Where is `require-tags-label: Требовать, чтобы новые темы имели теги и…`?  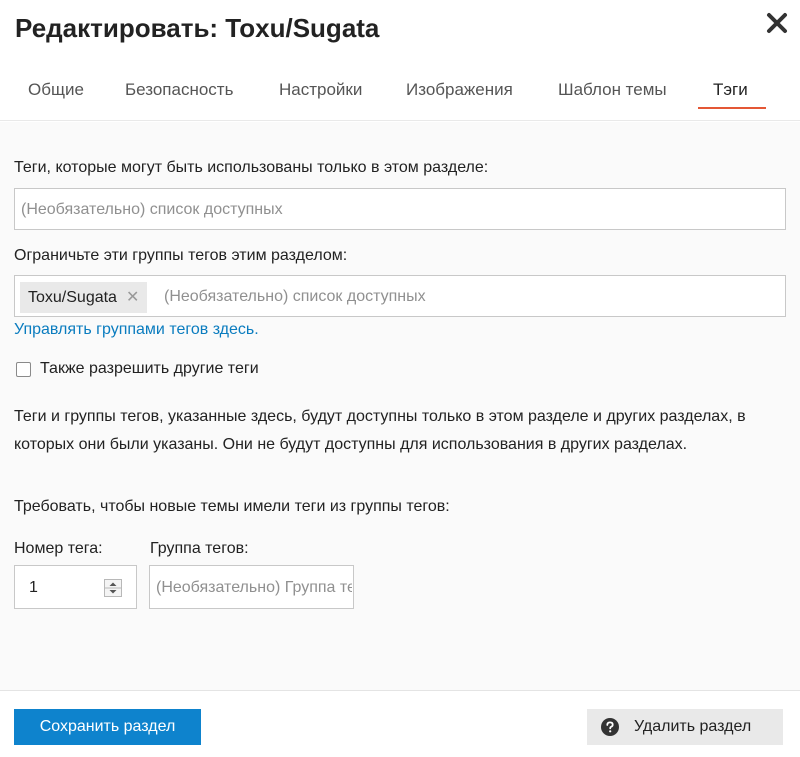
require-tags-label: Требовать, чтобы новые темы имели теги и… is located at coordinates (232, 506).